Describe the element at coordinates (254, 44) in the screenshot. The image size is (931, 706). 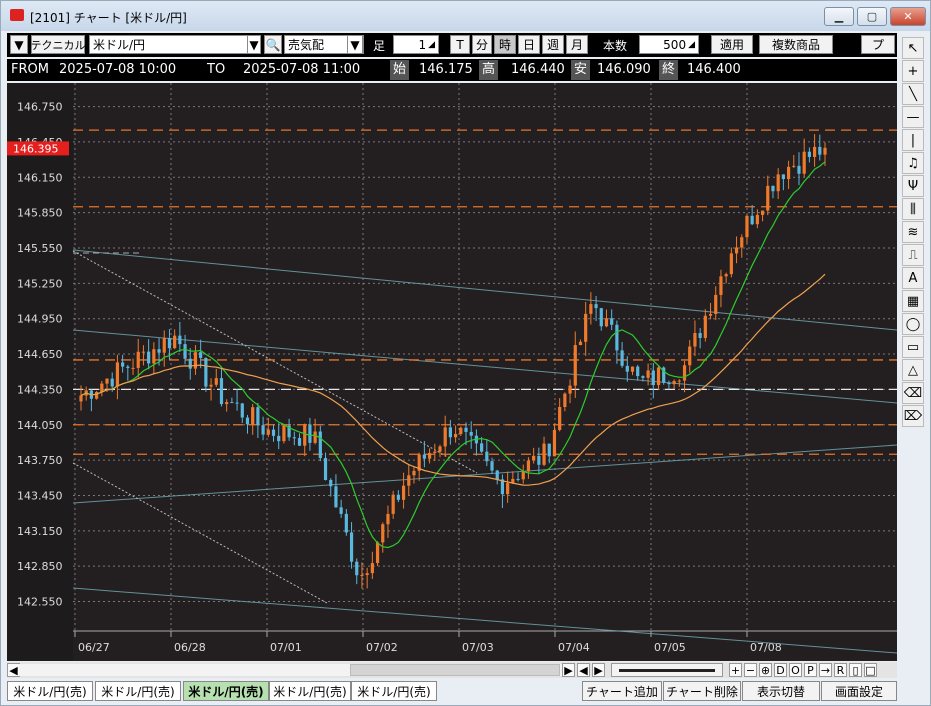
I see `symbol-dropdown-button: ▼` at that location.